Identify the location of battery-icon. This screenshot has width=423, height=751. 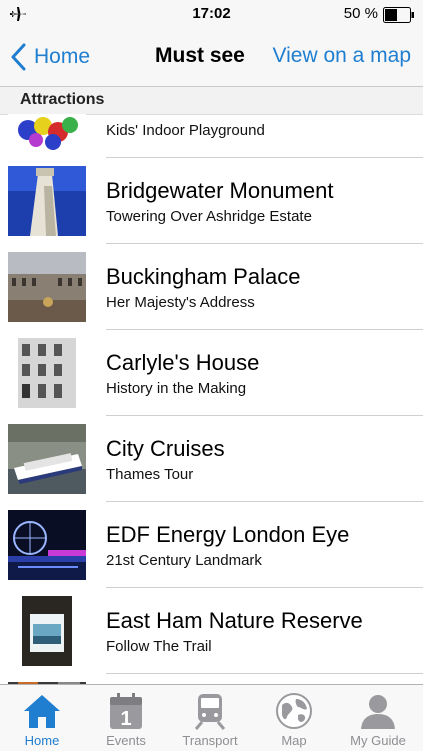
(398, 15).